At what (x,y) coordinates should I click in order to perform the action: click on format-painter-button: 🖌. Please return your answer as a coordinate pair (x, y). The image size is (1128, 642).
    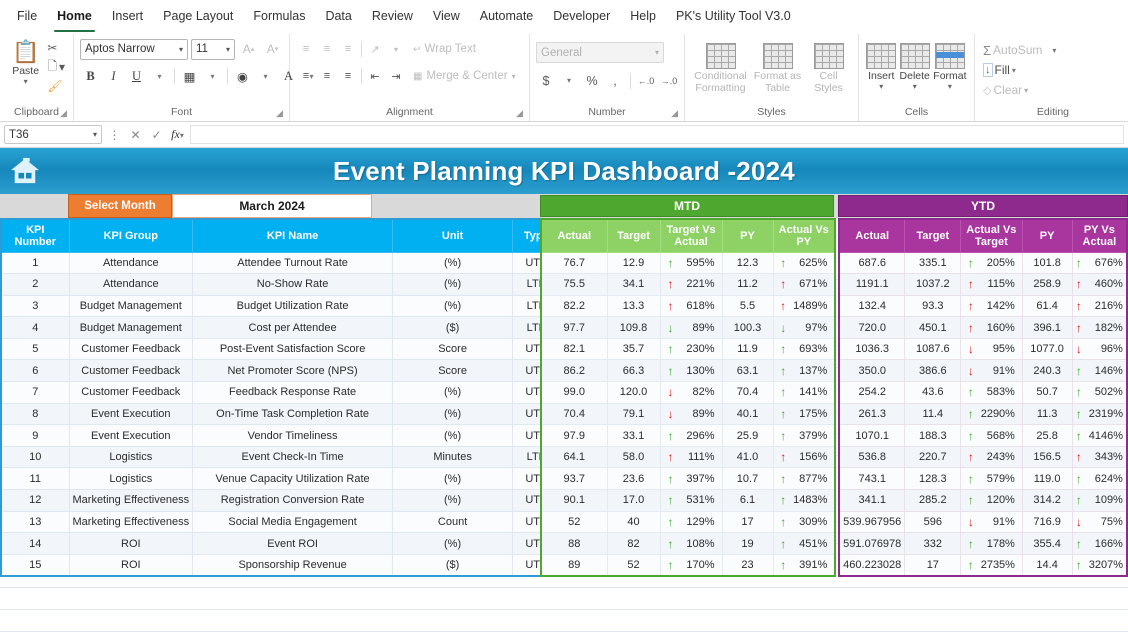
    Looking at the image, I should click on (56, 86).